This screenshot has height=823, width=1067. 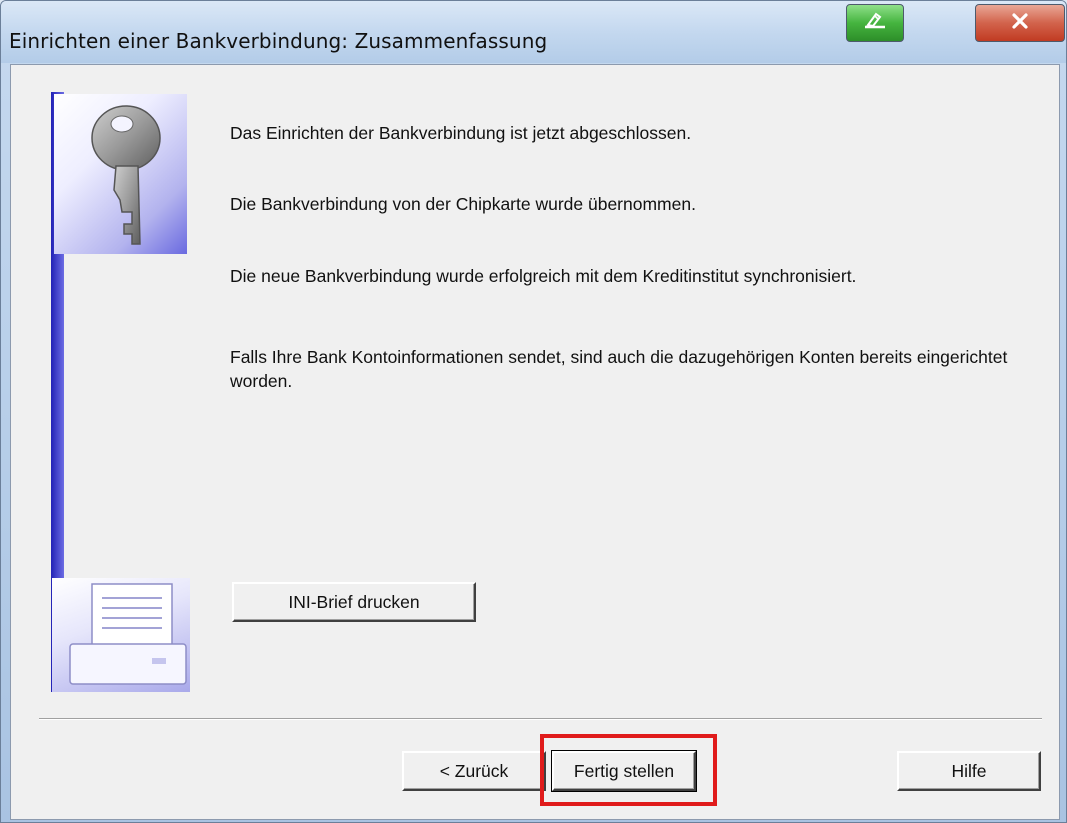 What do you see at coordinates (474, 771) in the screenshot?
I see `back-button: < Zurück` at bounding box center [474, 771].